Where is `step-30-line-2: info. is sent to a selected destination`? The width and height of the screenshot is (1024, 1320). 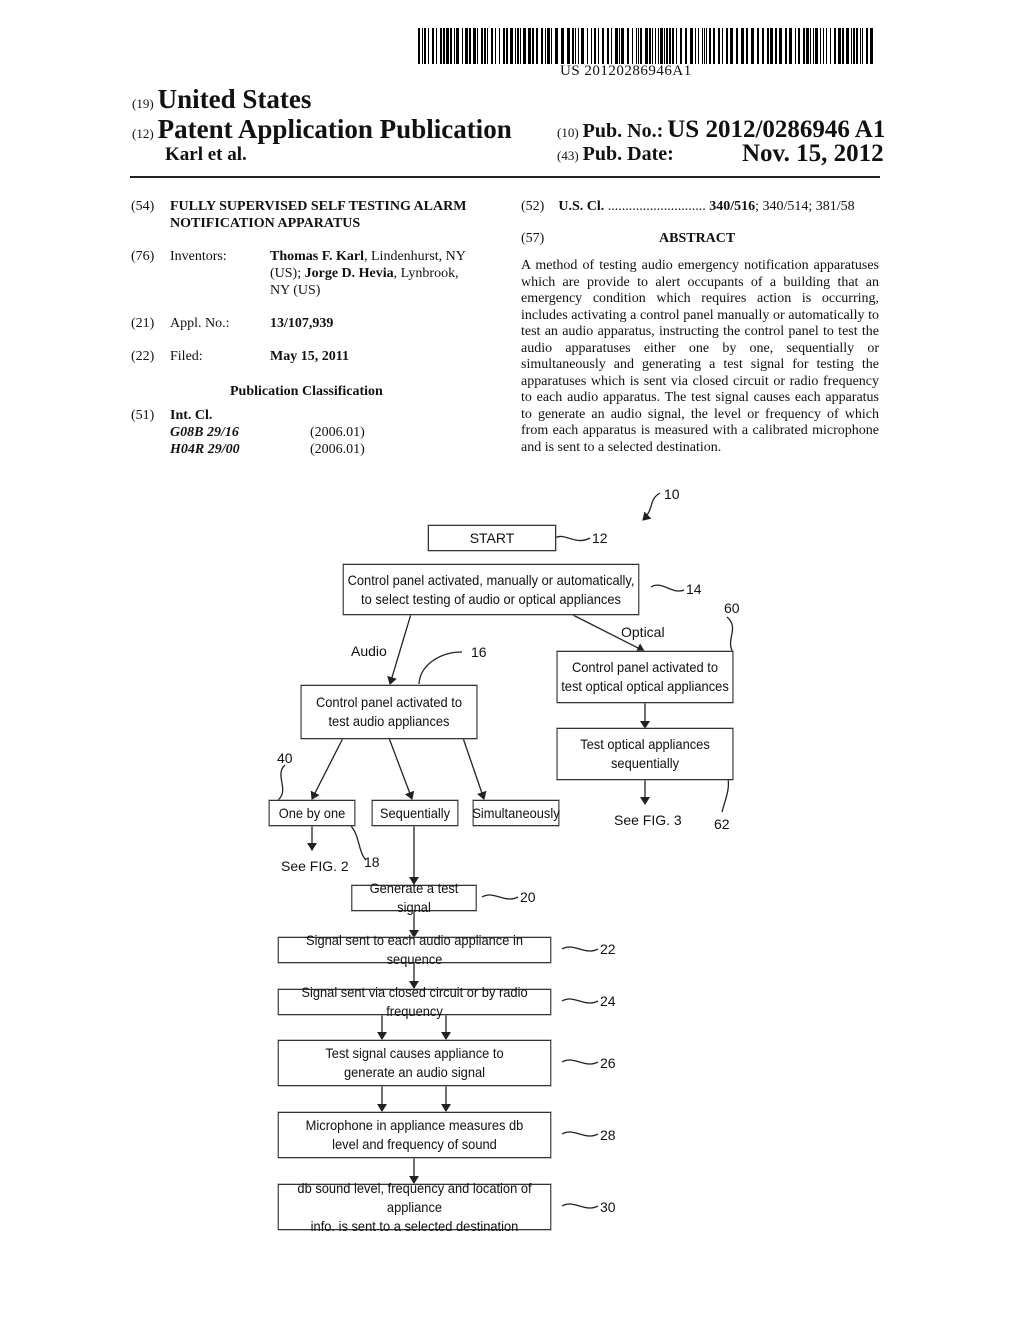 step-30-line-2: info. is sent to a selected destination is located at coordinates (414, 1225).